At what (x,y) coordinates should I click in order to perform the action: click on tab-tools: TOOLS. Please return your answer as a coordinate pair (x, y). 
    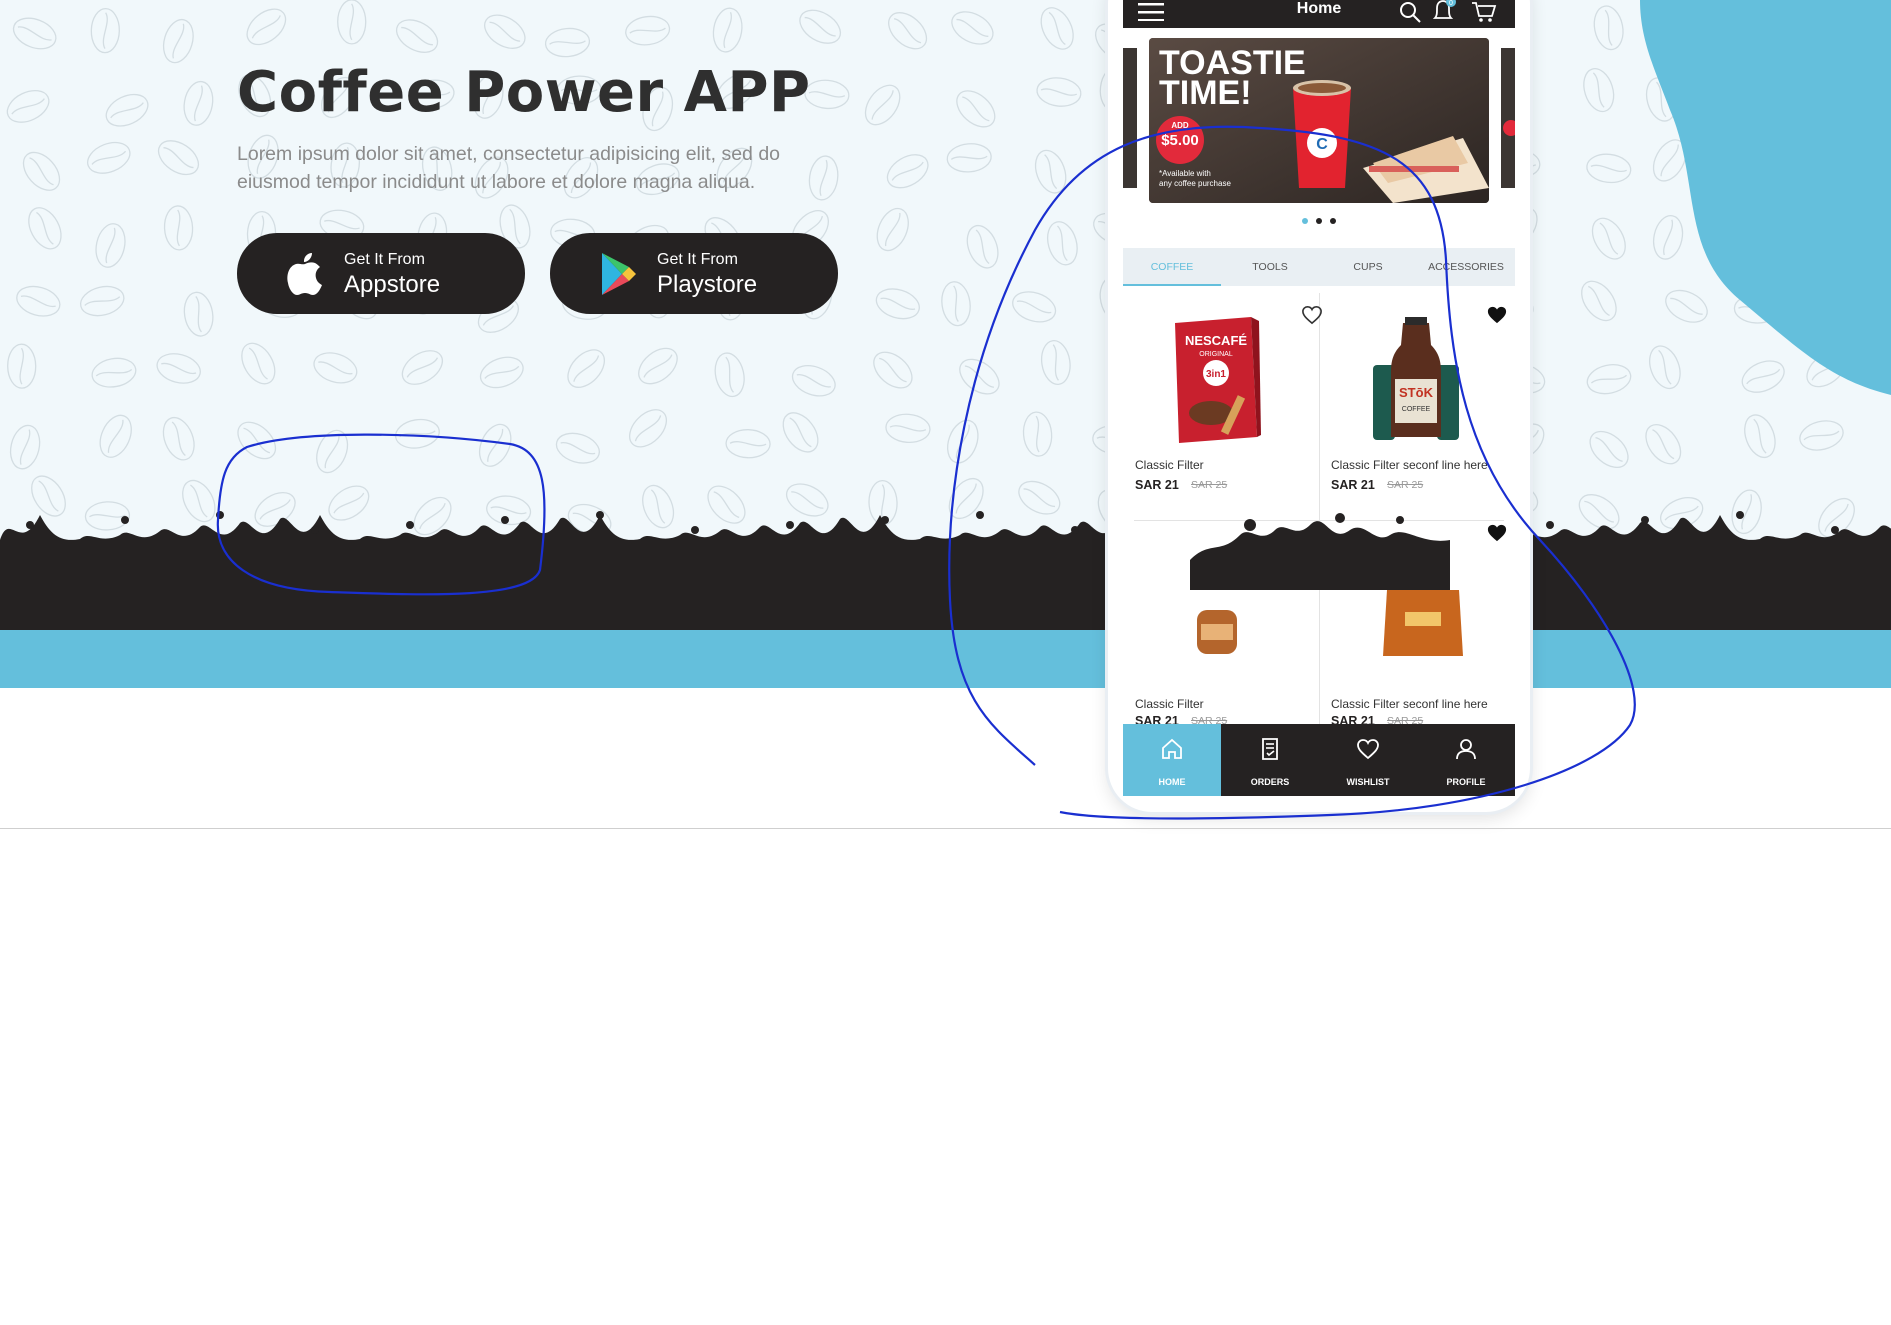
    Looking at the image, I should click on (1270, 267).